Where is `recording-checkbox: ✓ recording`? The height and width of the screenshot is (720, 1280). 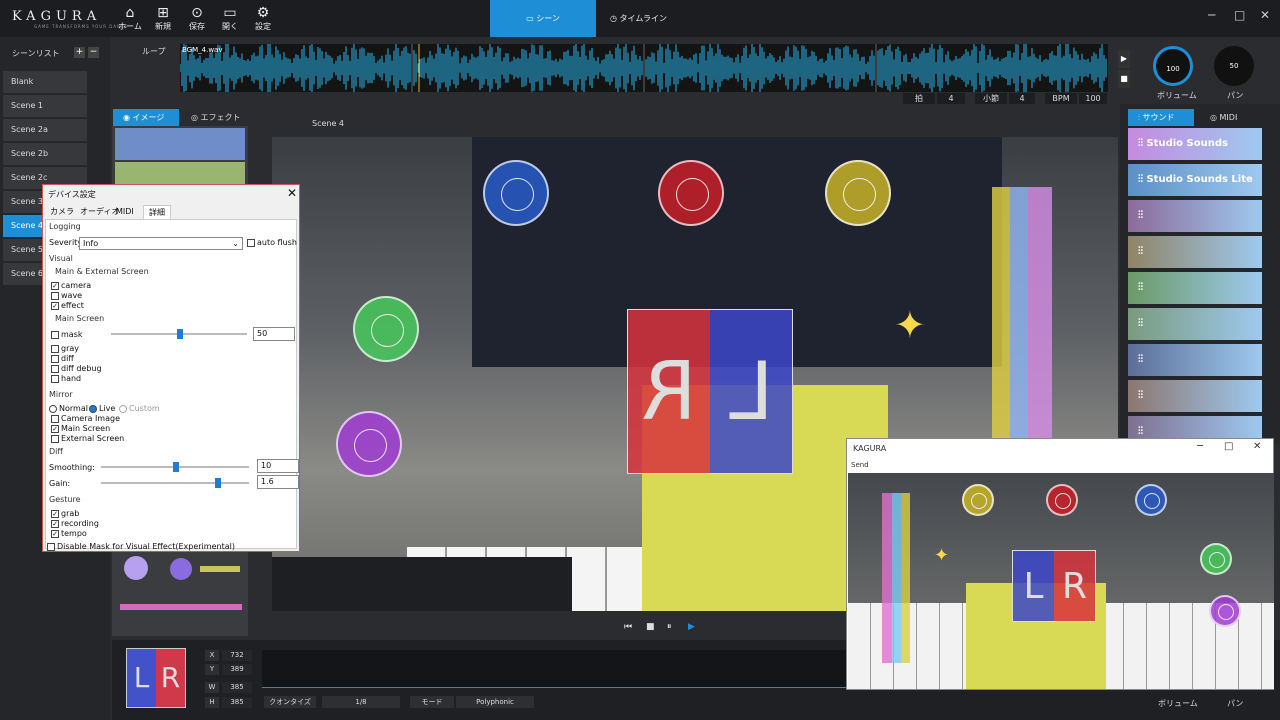
recording-checkbox: ✓ recording is located at coordinates (75, 523).